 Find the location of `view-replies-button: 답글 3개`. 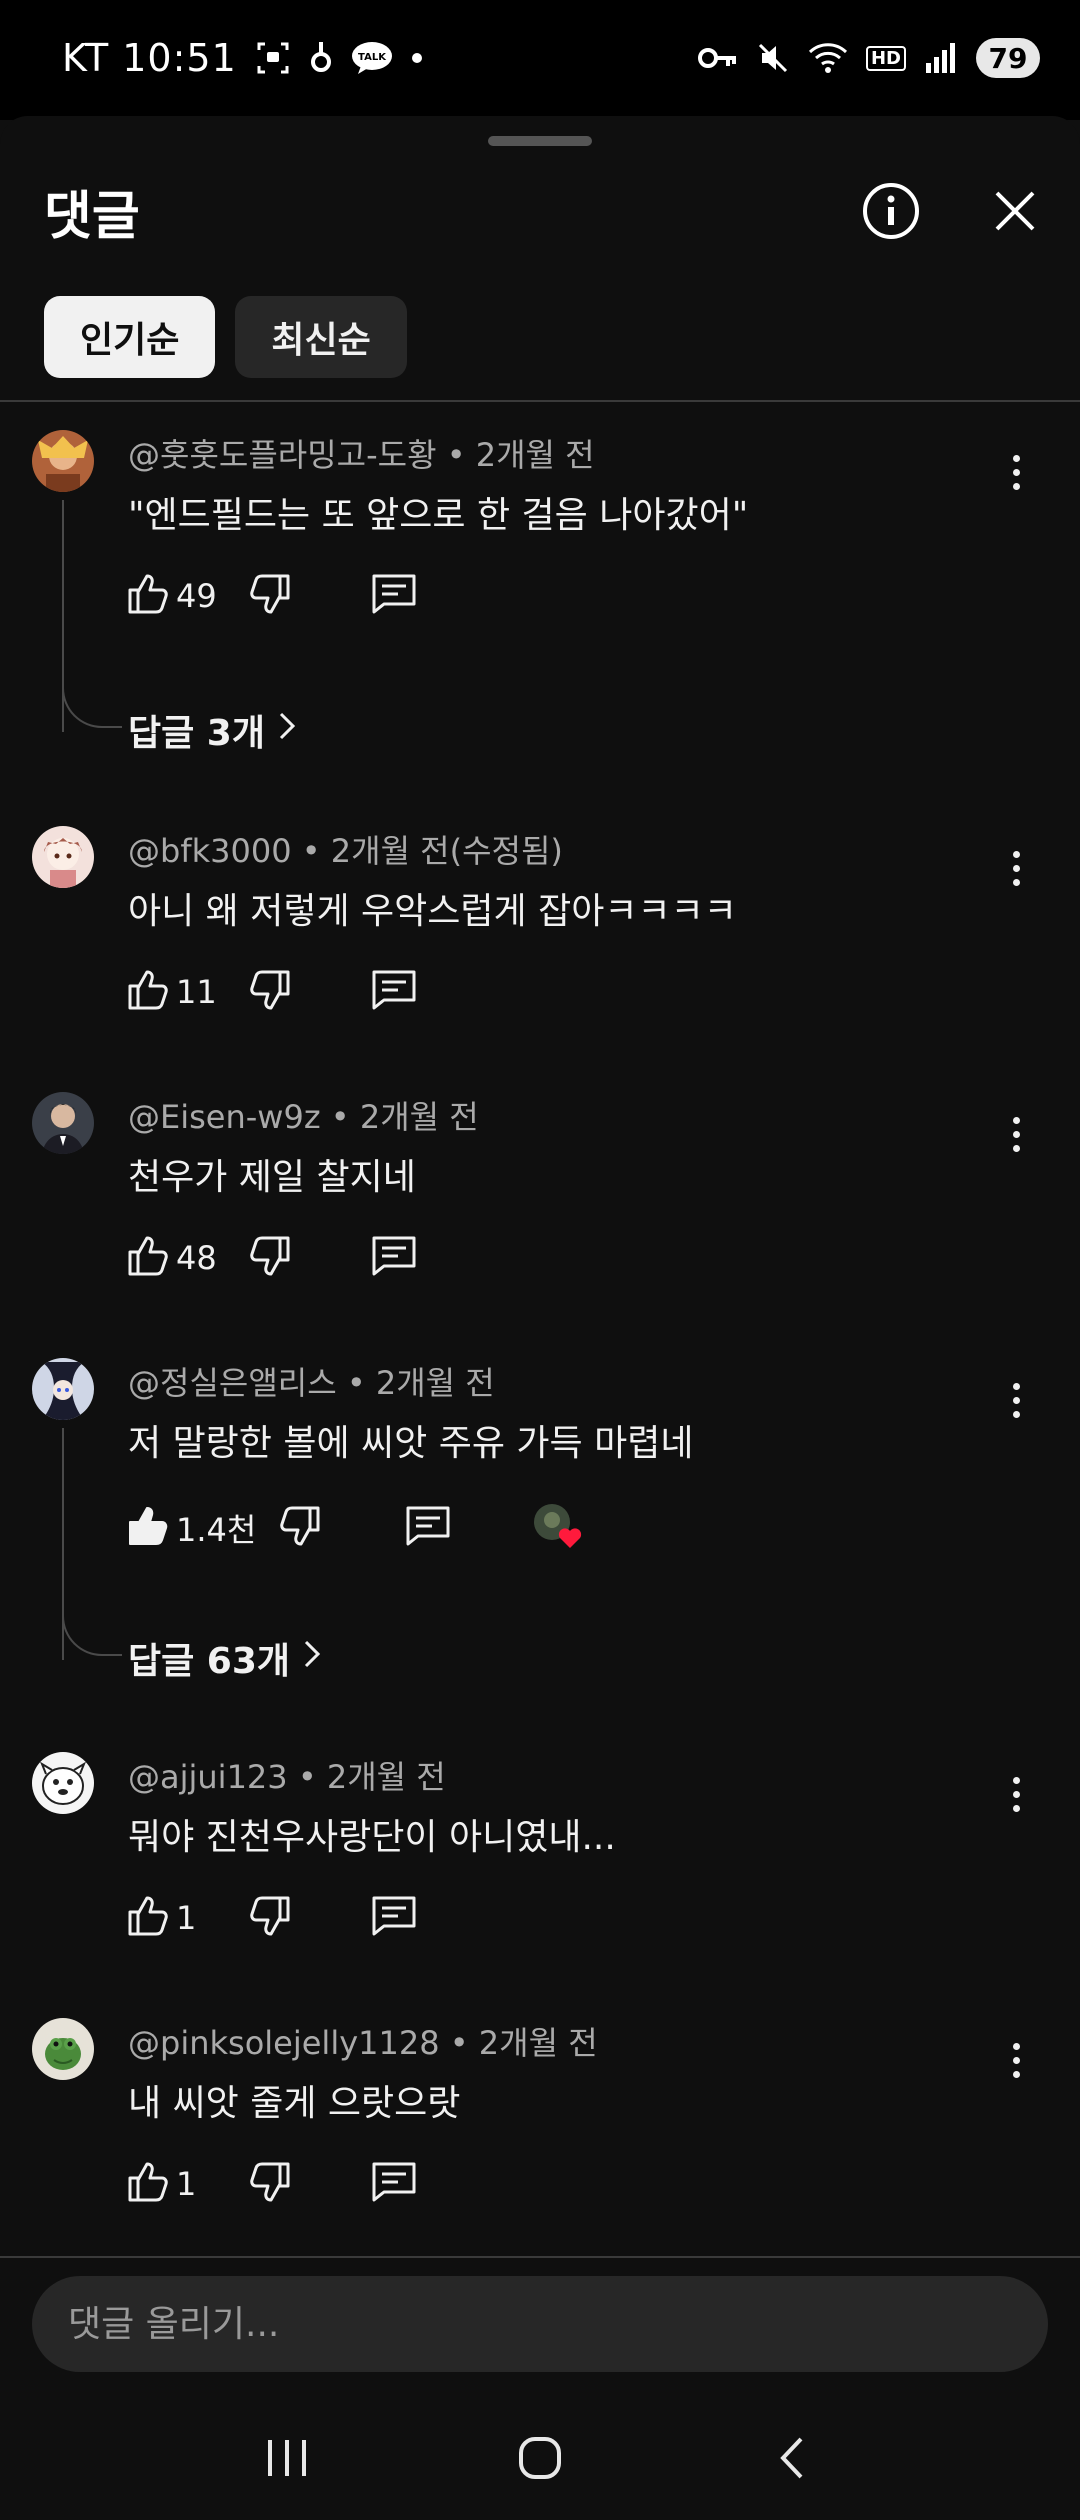

view-replies-button: 답글 3개 is located at coordinates (212, 730).